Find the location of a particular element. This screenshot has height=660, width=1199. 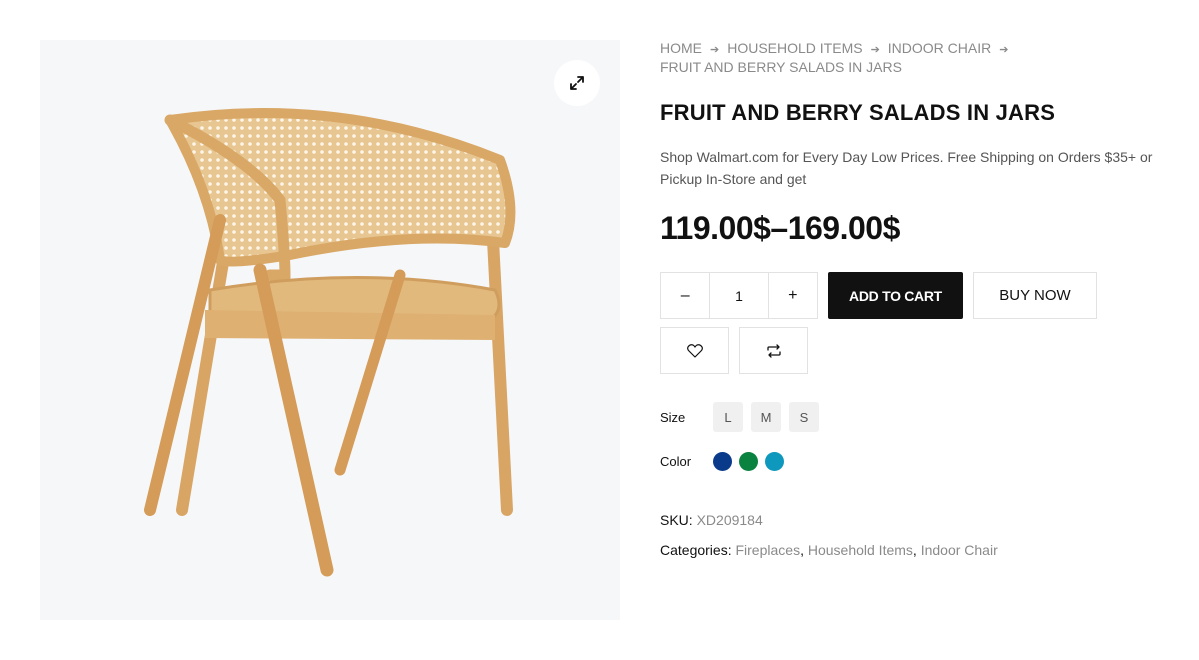

color-label: Color is located at coordinates (676, 461).